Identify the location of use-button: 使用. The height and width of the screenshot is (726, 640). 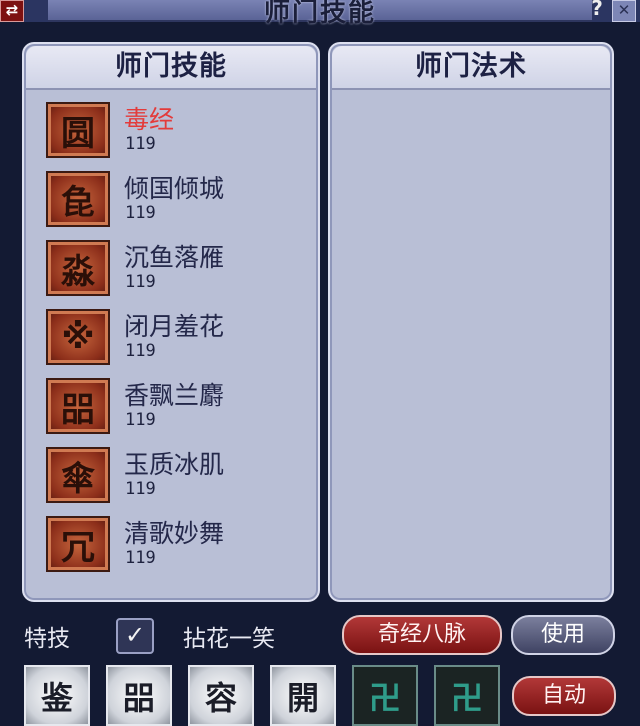
(563, 635).